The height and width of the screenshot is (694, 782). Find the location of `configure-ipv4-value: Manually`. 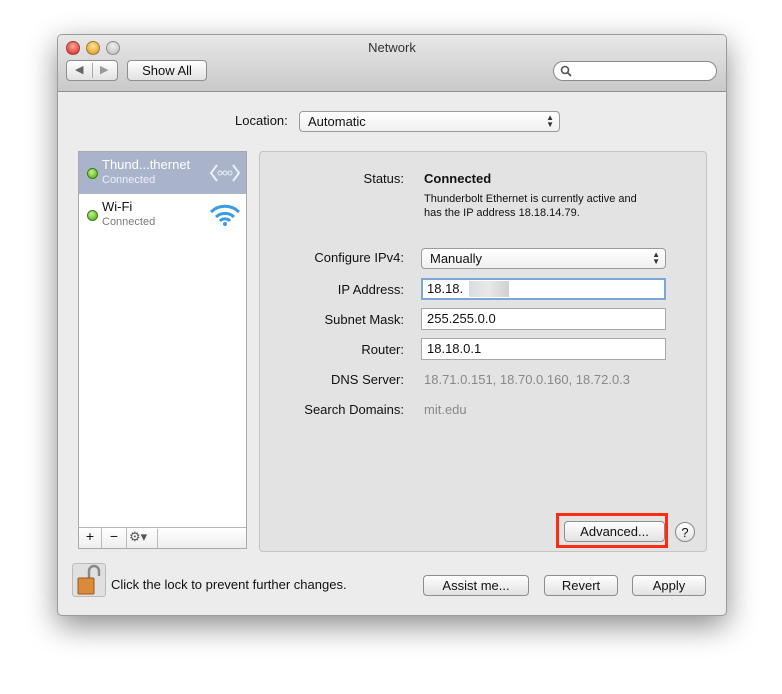

configure-ipv4-value: Manually is located at coordinates (456, 258).